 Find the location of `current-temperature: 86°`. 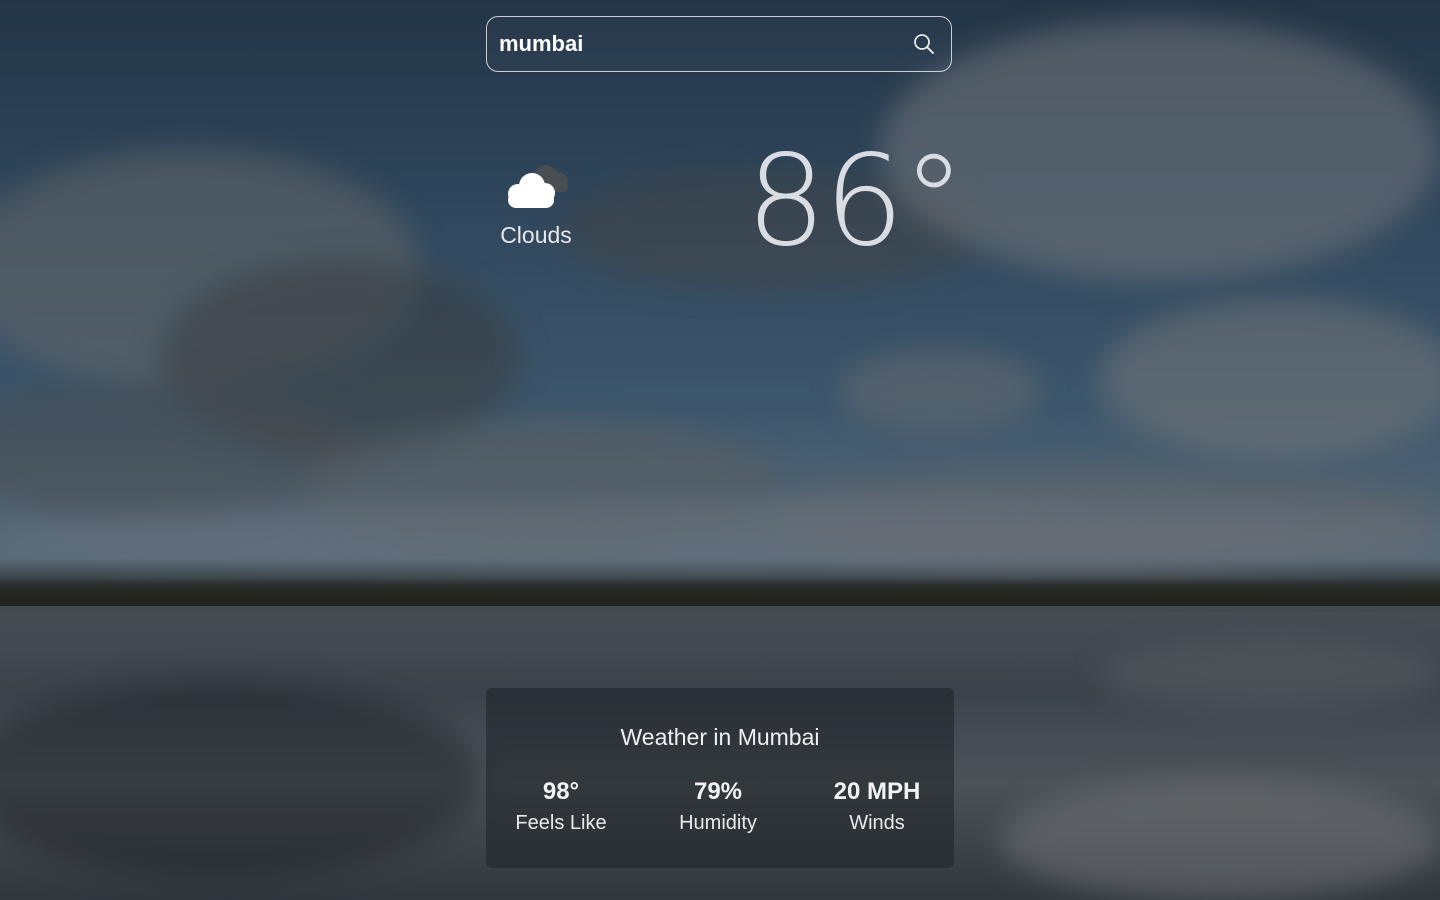

current-temperature: 86° is located at coordinates (855, 200).